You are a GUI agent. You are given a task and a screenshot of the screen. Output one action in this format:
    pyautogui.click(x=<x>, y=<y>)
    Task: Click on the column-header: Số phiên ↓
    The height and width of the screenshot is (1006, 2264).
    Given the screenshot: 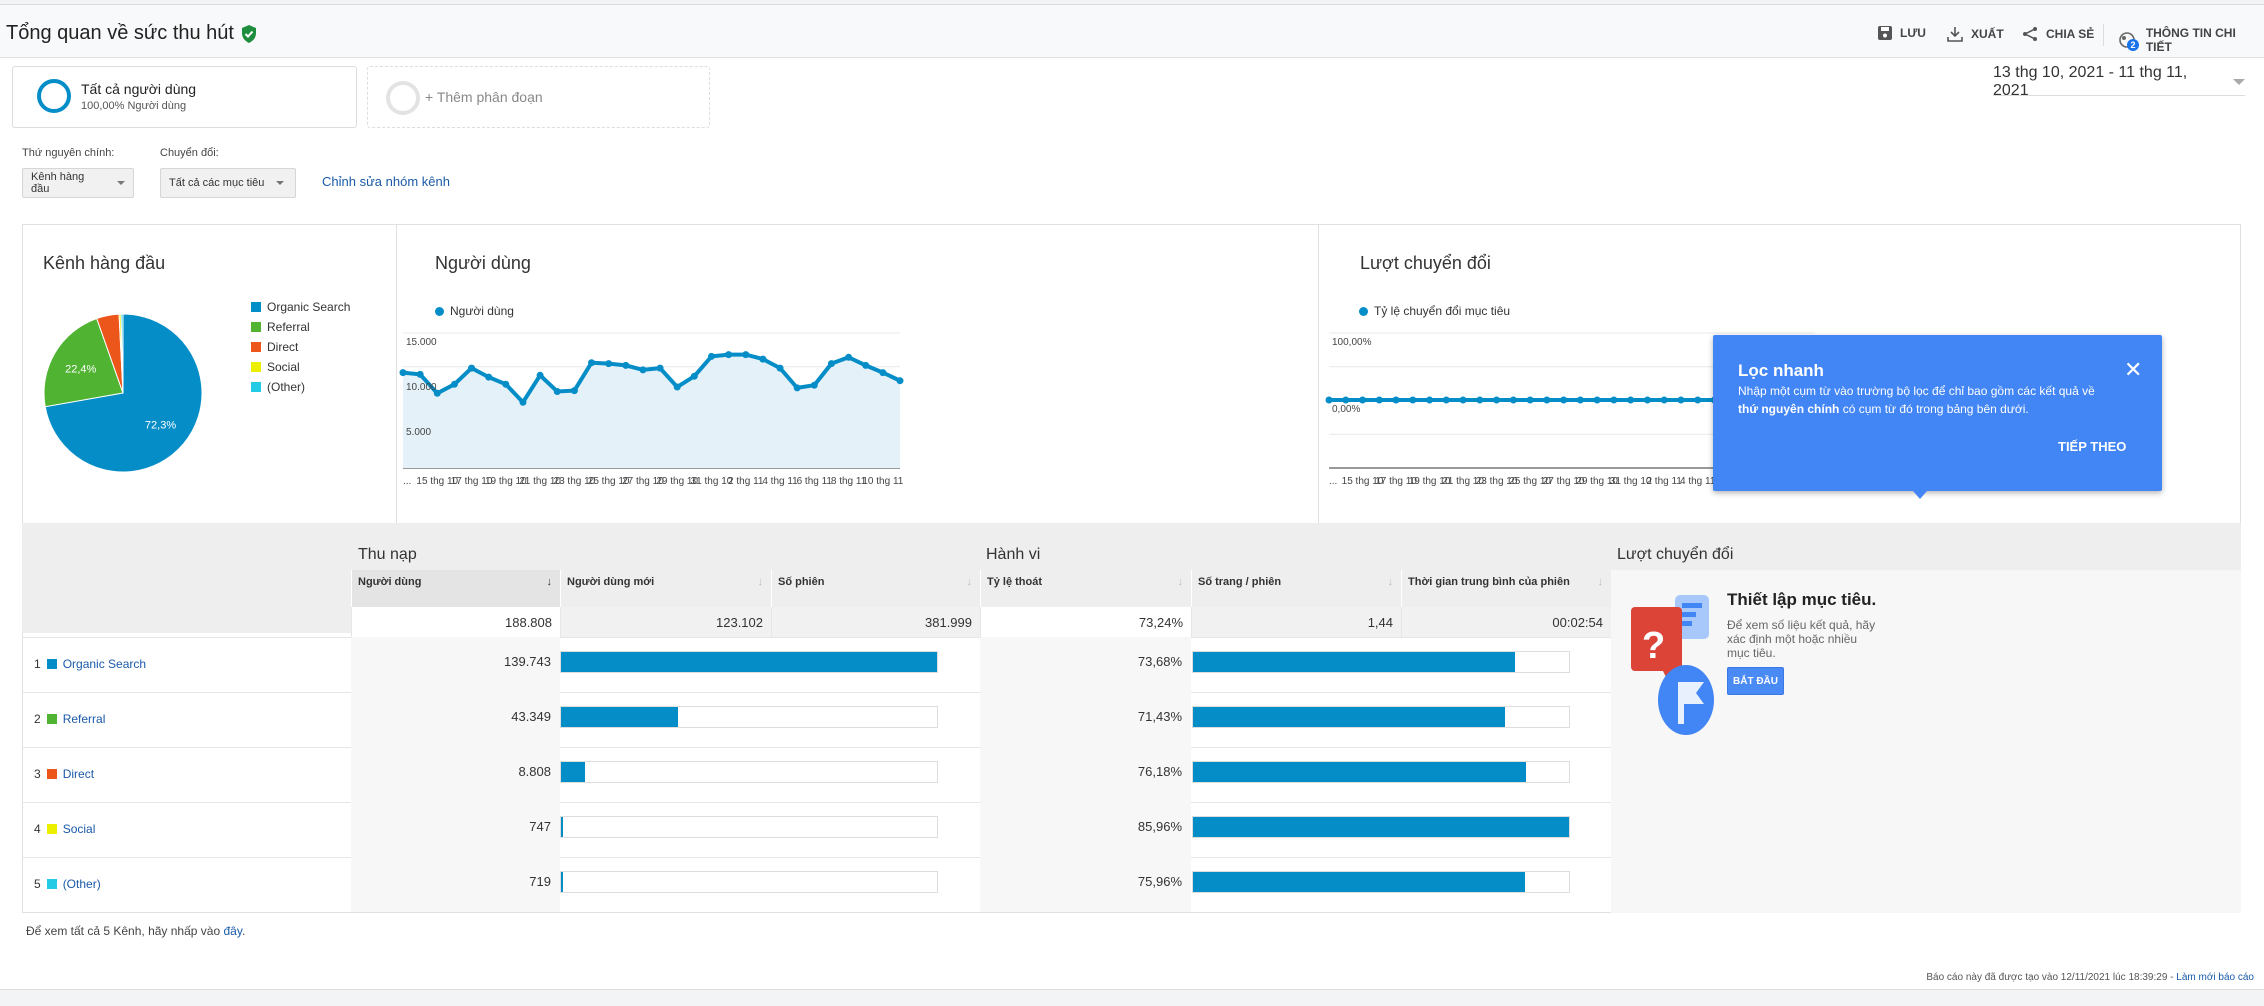 What is the action you would take?
    pyautogui.click(x=875, y=588)
    